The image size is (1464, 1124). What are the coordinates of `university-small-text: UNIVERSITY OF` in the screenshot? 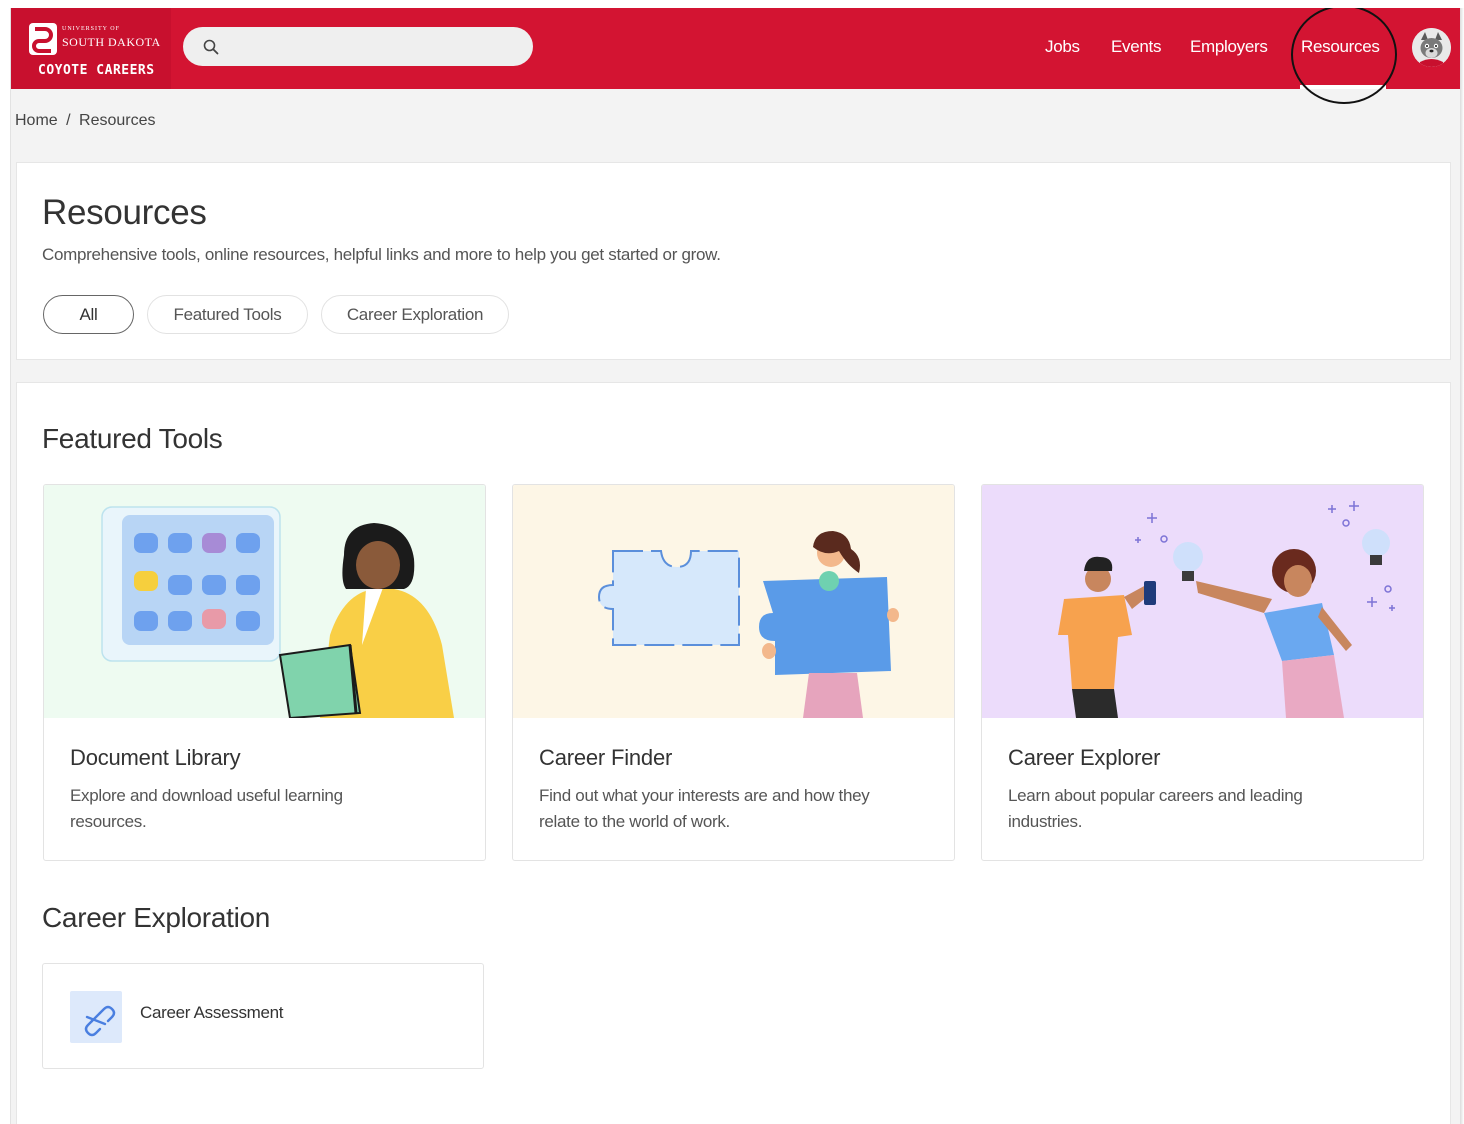 It's located at (91, 29).